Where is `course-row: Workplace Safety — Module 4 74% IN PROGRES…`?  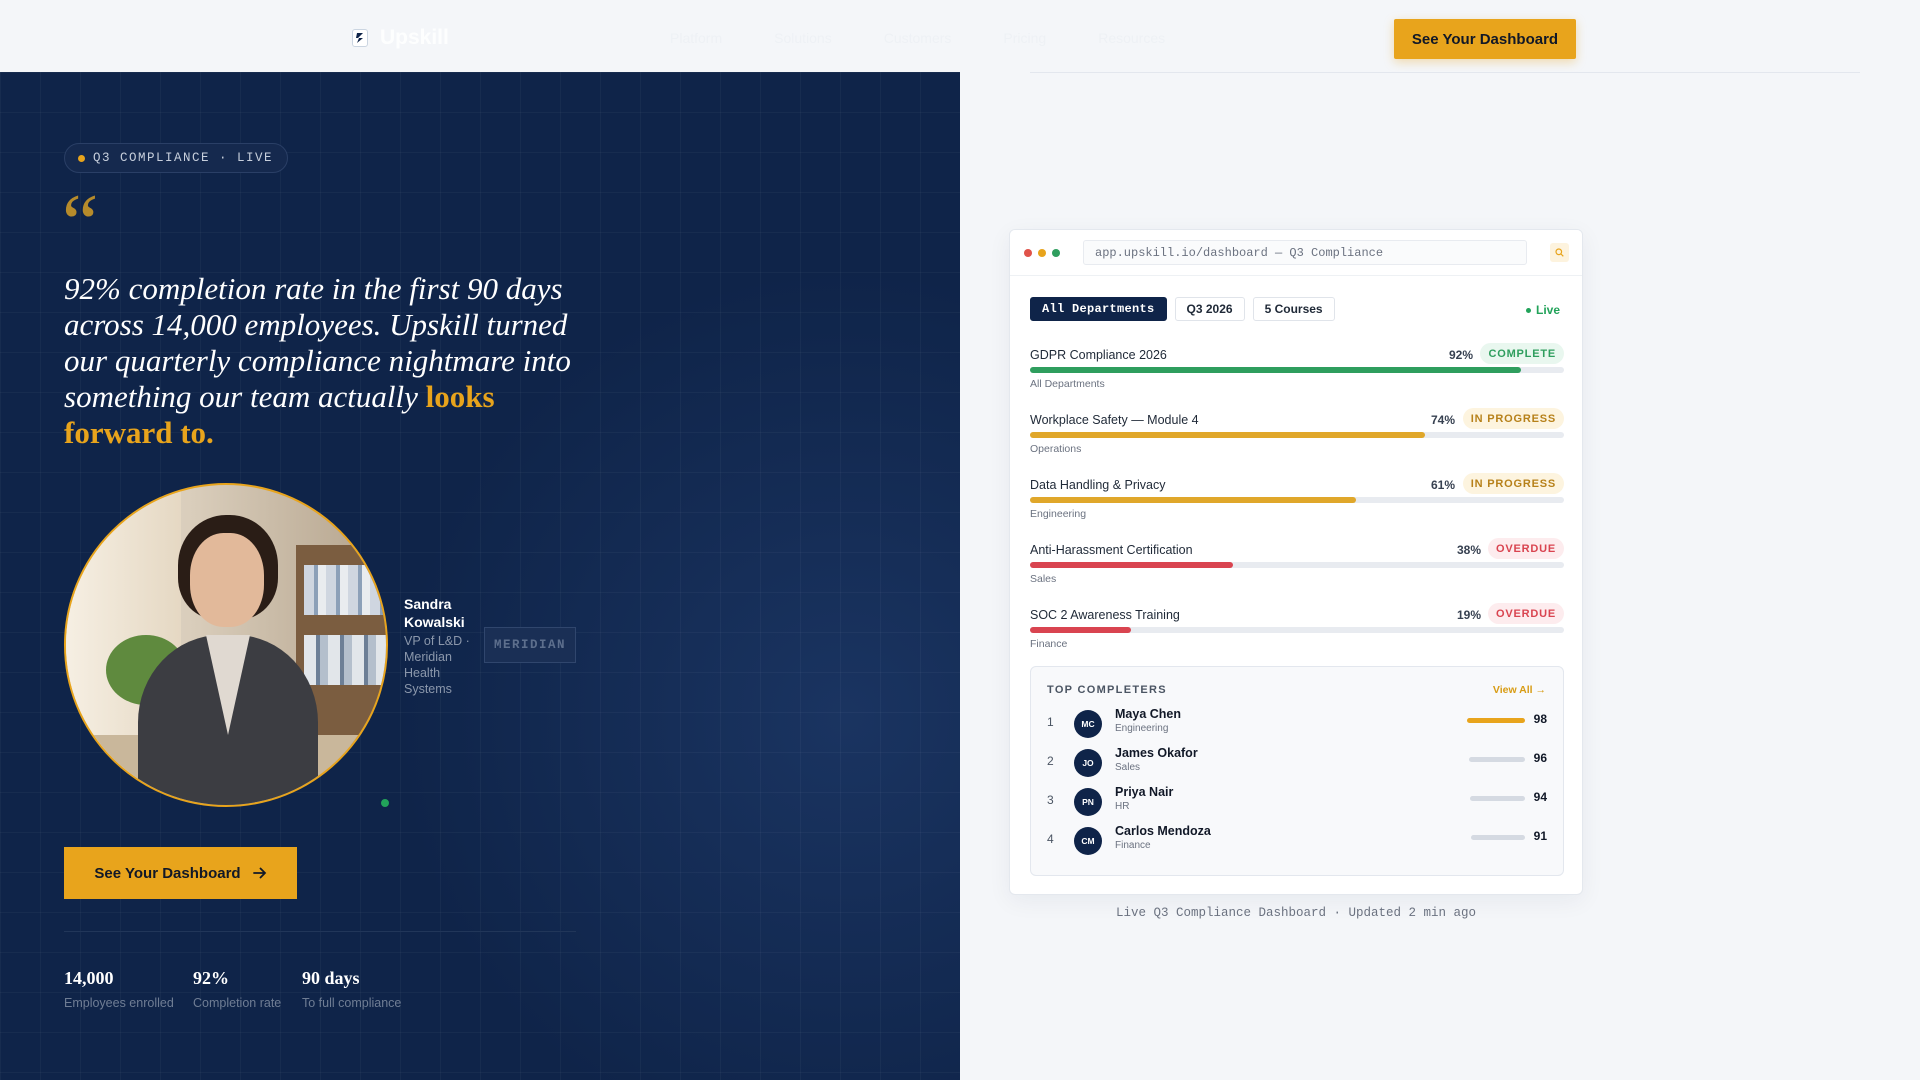 course-row: Workplace Safety — Module 4 74% IN PROGRES… is located at coordinates (1297, 440).